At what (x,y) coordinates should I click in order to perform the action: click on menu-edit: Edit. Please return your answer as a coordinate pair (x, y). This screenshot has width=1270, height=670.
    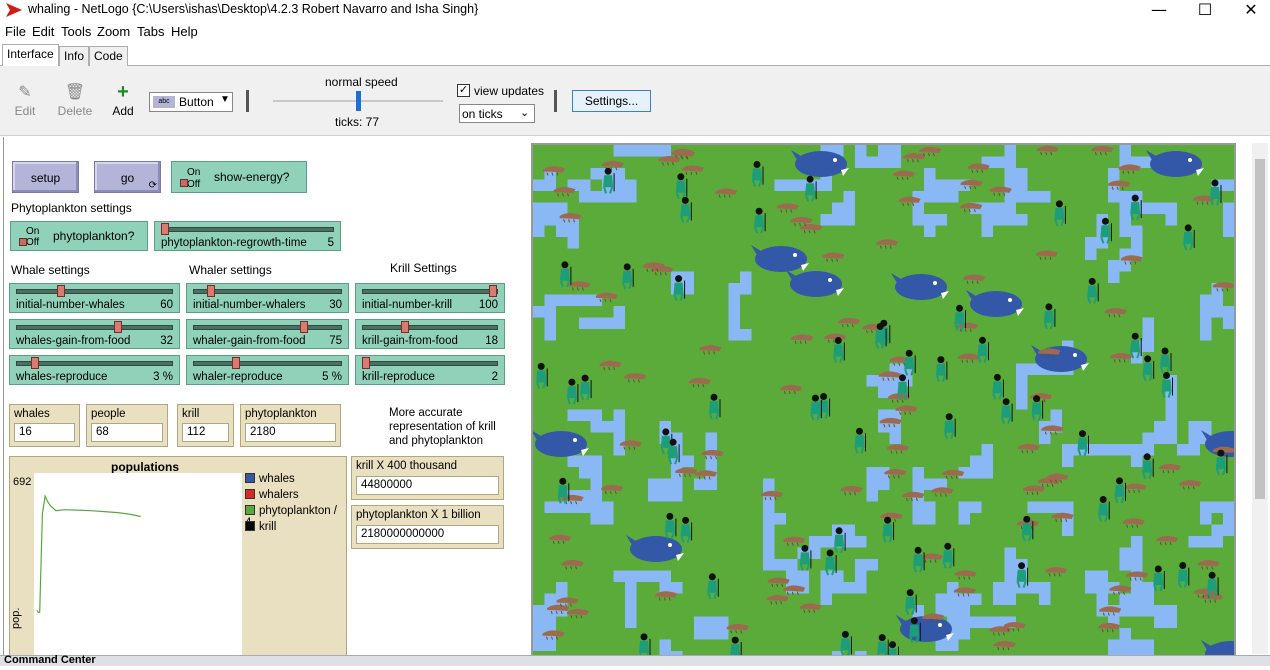
    Looking at the image, I should click on (43, 31).